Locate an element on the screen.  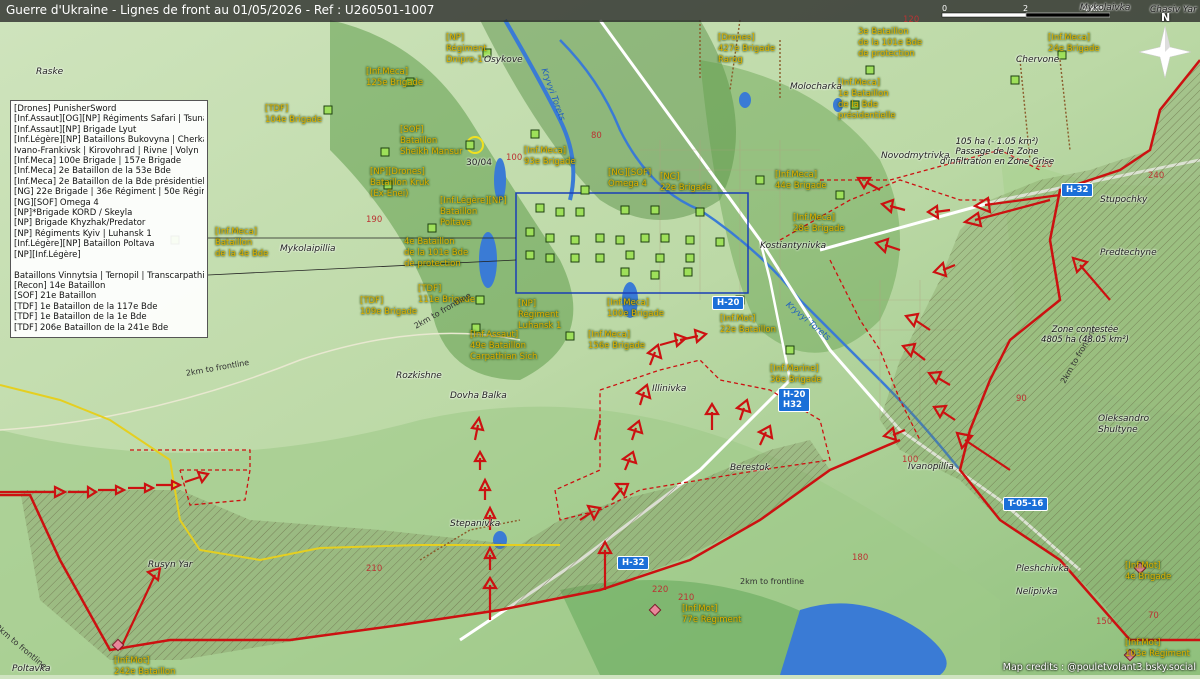
town-label: Pleshchivka is located at coordinates (1043, 569).